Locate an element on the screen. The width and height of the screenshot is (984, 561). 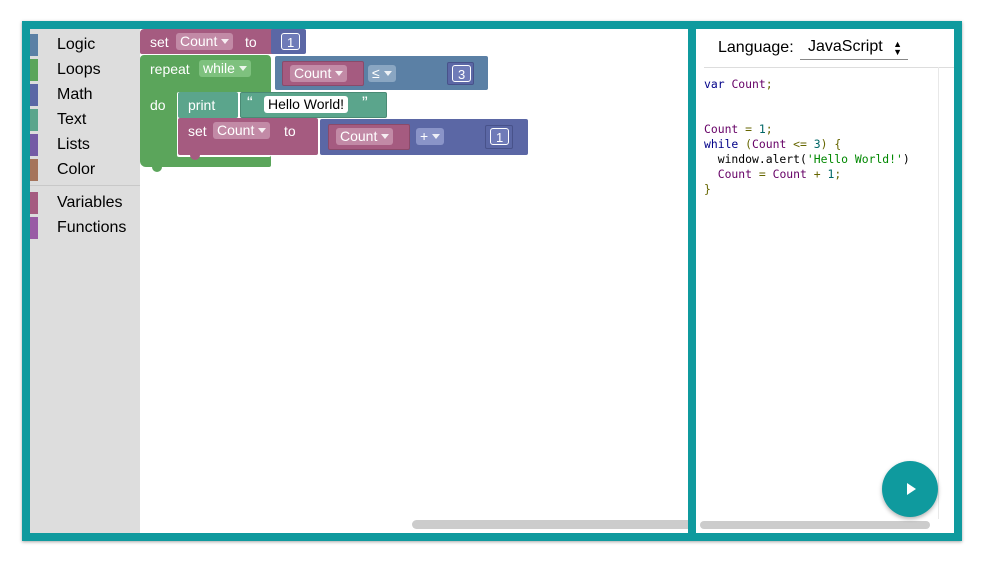
code-token: while is located at coordinates (721, 144).